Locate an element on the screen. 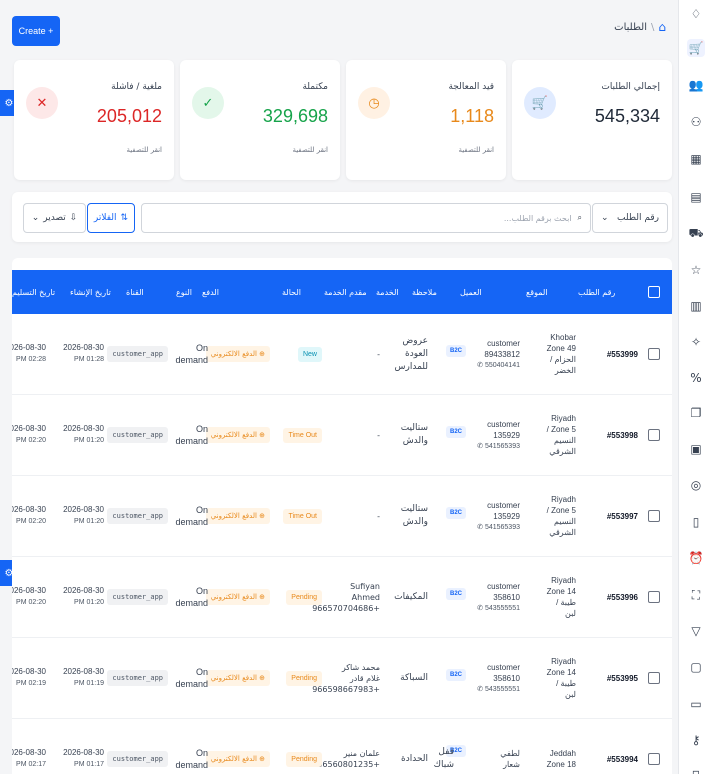 The image size is (712, 774). layers-icon: ❐ is located at coordinates (696, 413).